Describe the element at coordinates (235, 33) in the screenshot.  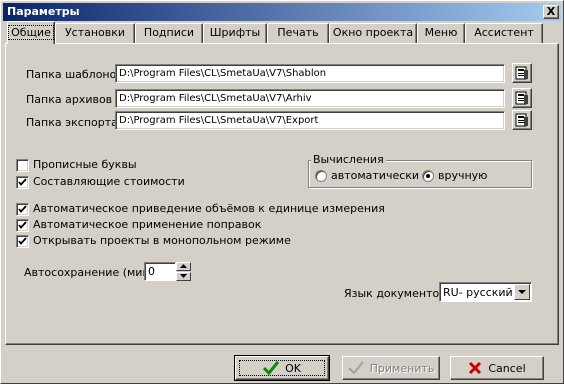
I see `tab-fonts: Шрифты` at that location.